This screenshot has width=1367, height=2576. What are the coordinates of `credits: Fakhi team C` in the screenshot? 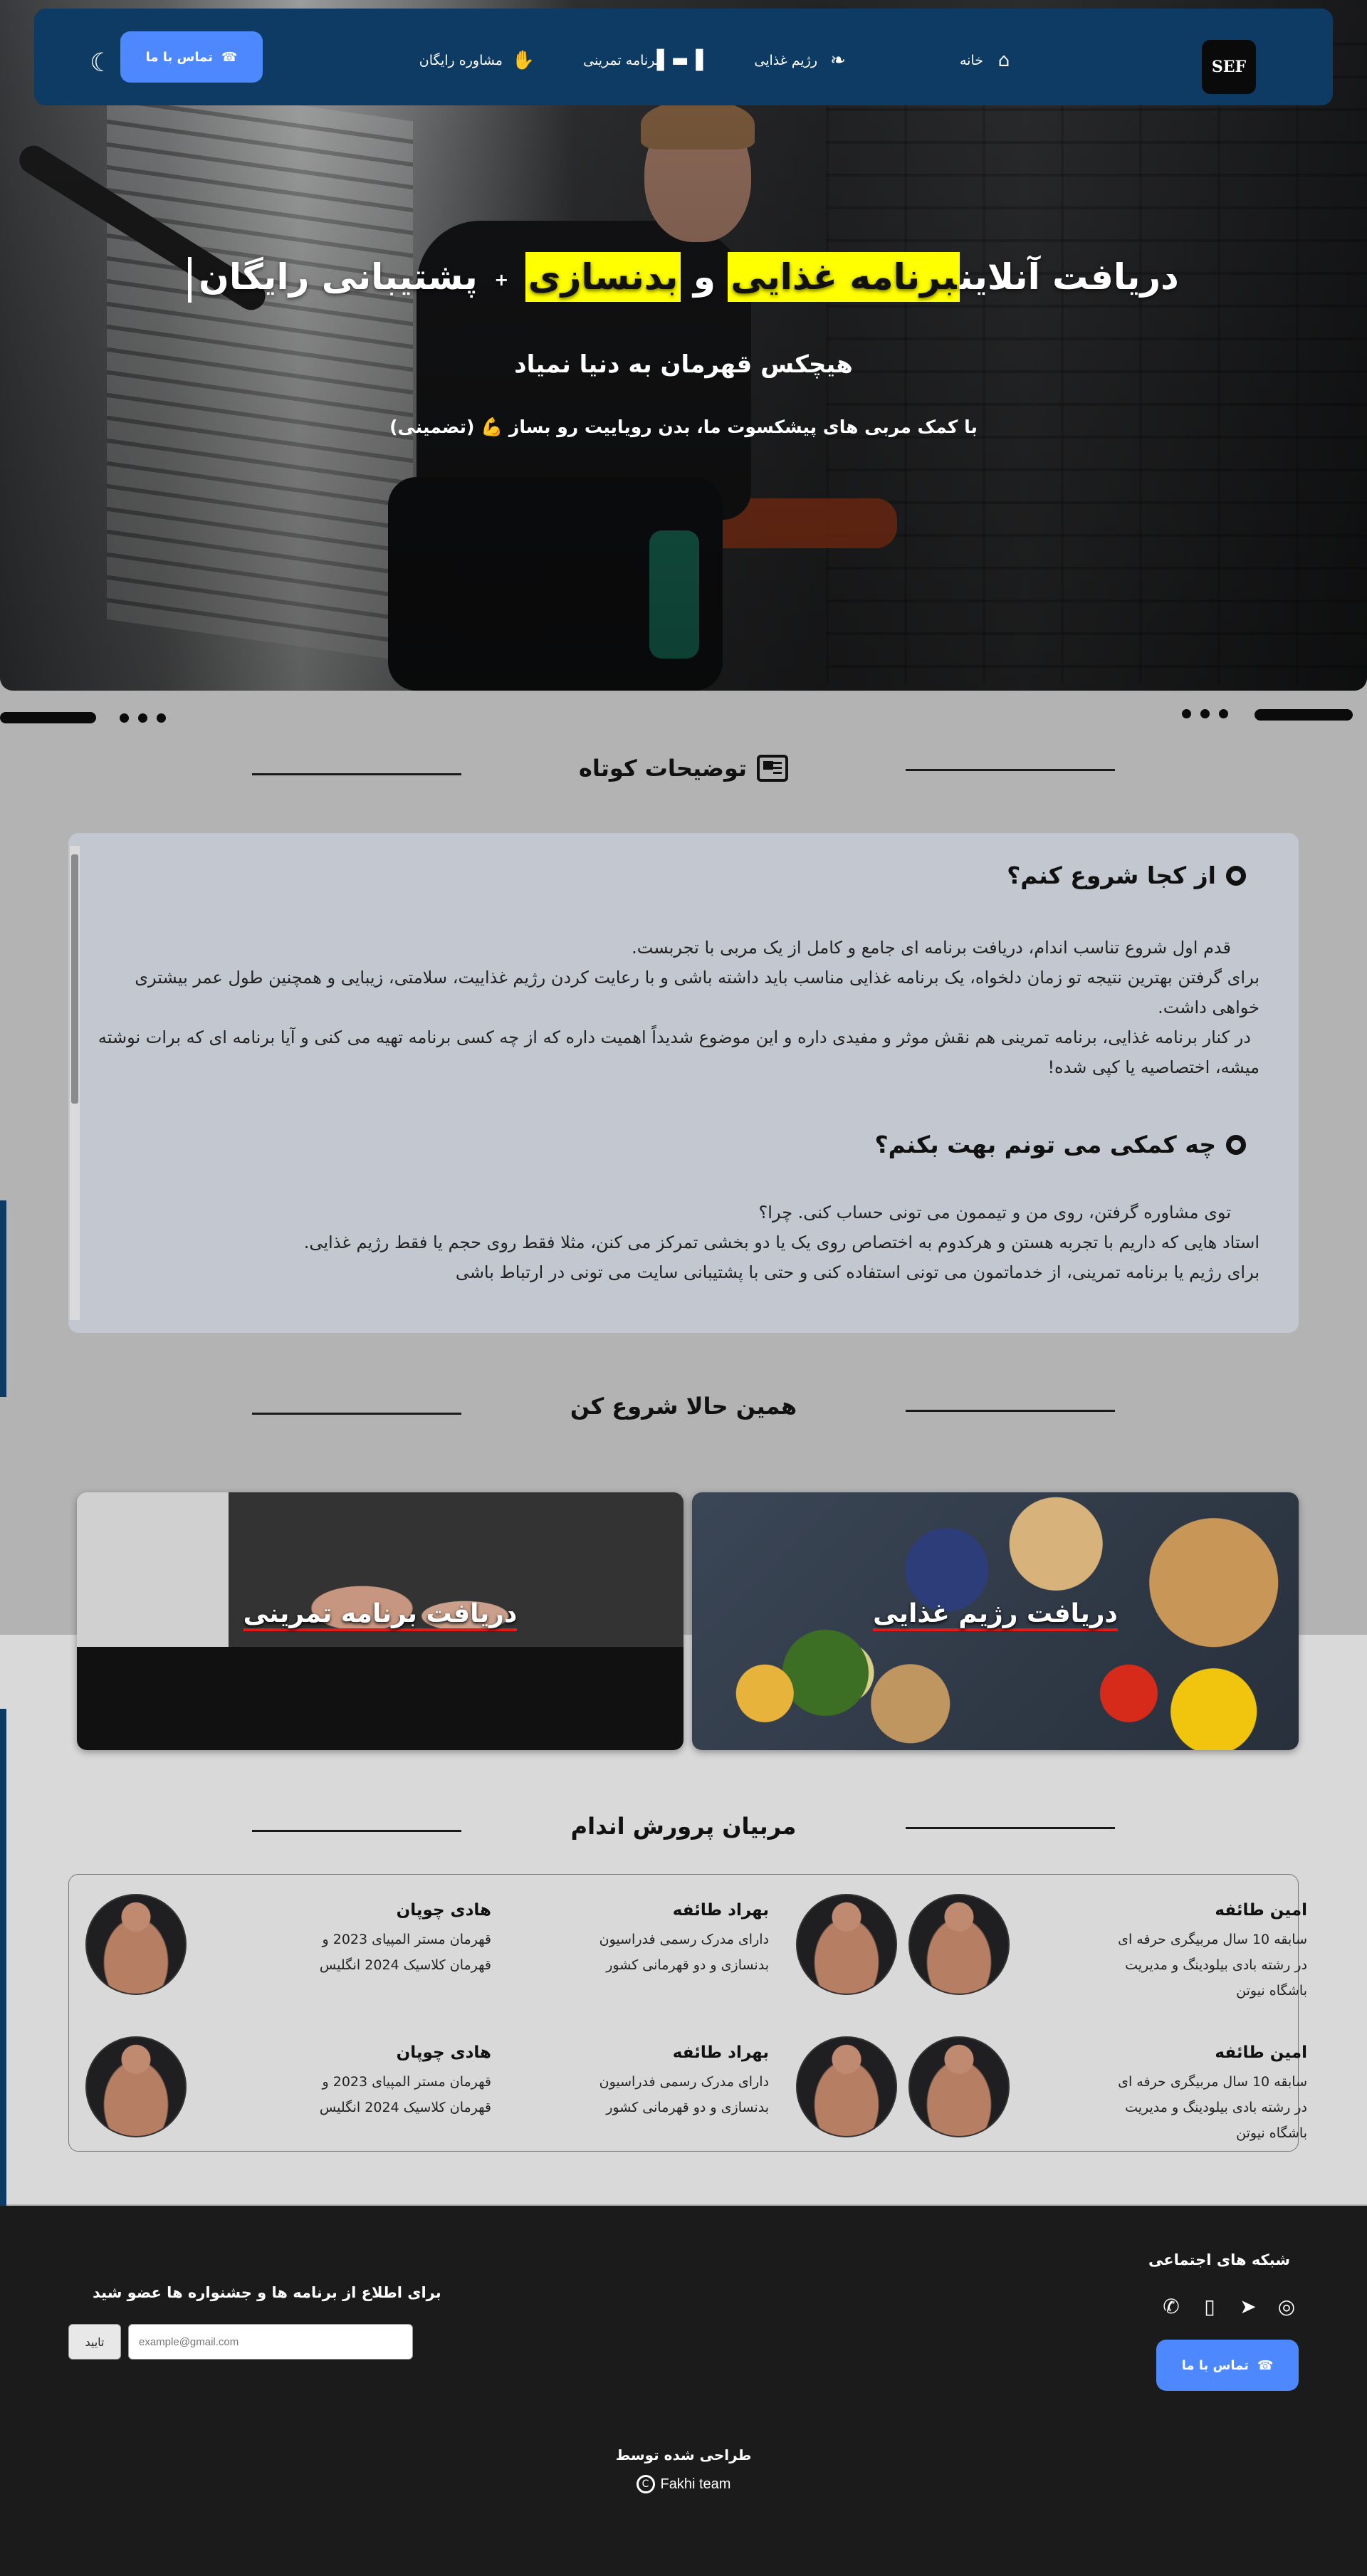 It's located at (683, 2484).